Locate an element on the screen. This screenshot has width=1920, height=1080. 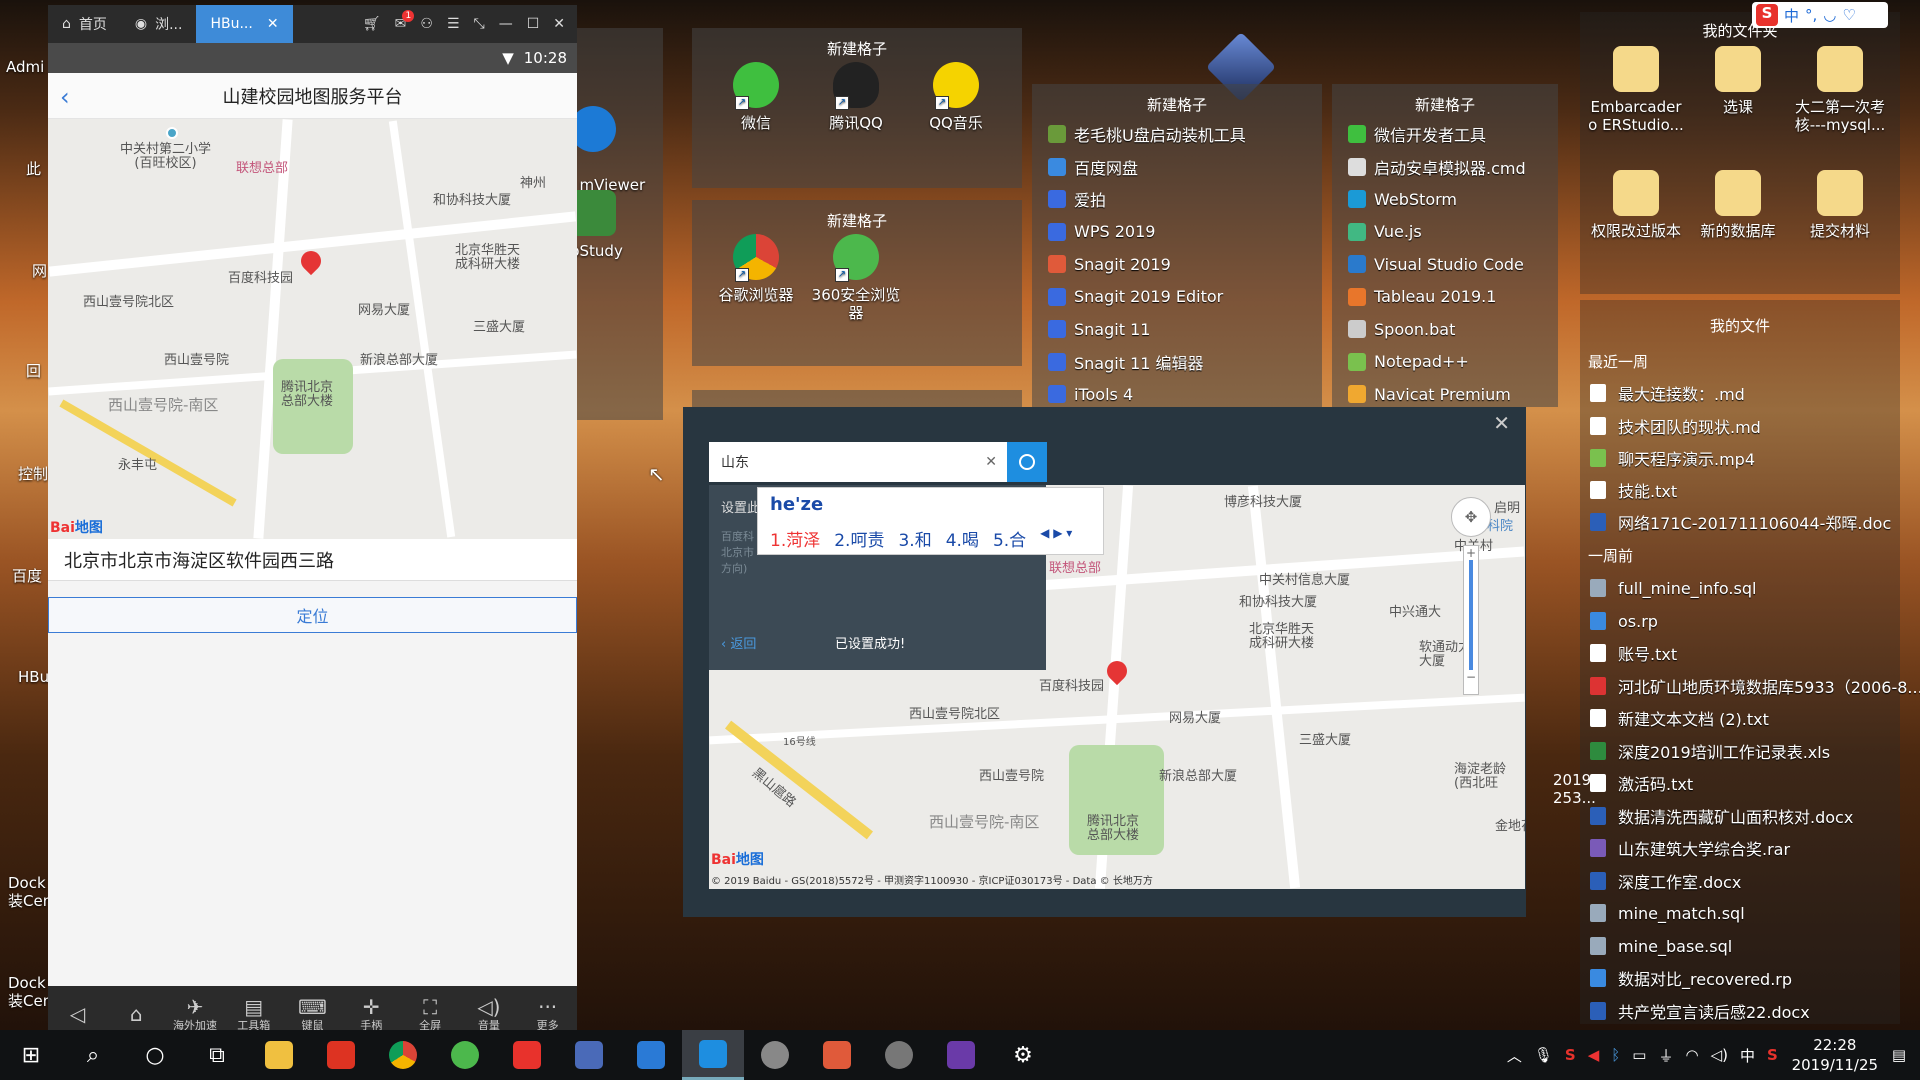
youdao-icon is located at coordinates (341, 1055).